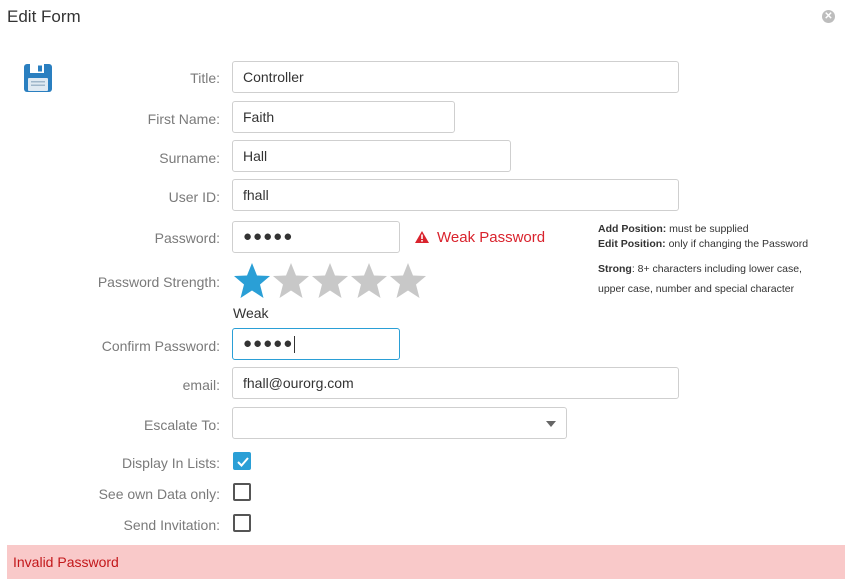 The image size is (845, 579). I want to click on escalate-to-label: Escalate To:, so click(181, 425).